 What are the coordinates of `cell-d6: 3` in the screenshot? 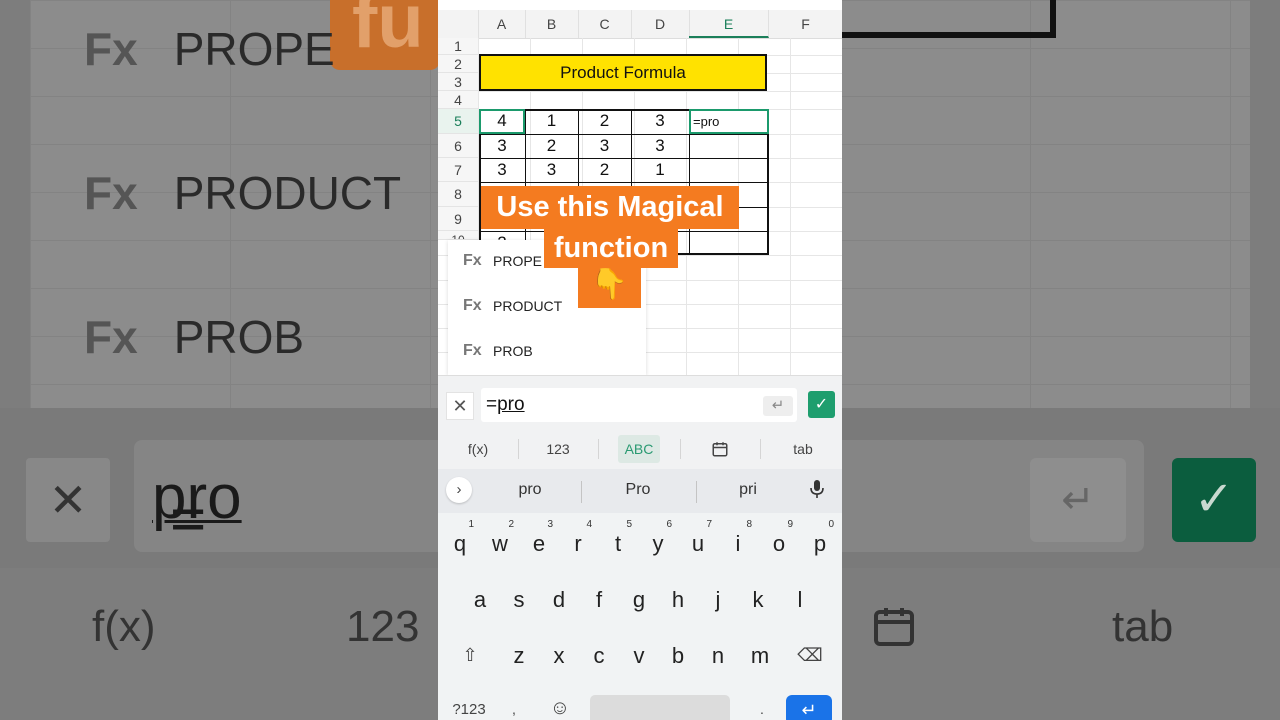 It's located at (660, 146).